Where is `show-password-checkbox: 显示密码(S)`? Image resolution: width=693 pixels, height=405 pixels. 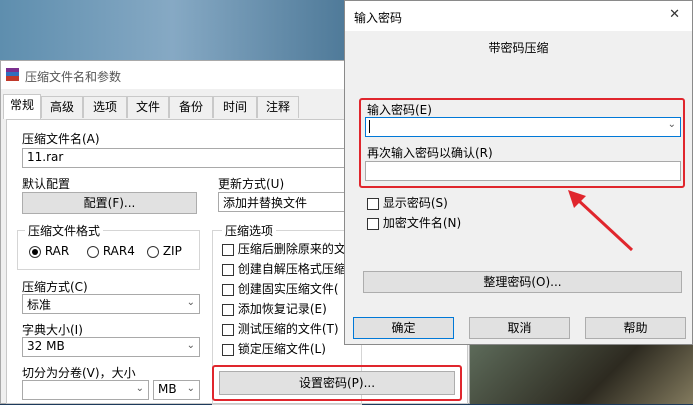 show-password-checkbox: 显示密码(S) is located at coordinates (407, 202).